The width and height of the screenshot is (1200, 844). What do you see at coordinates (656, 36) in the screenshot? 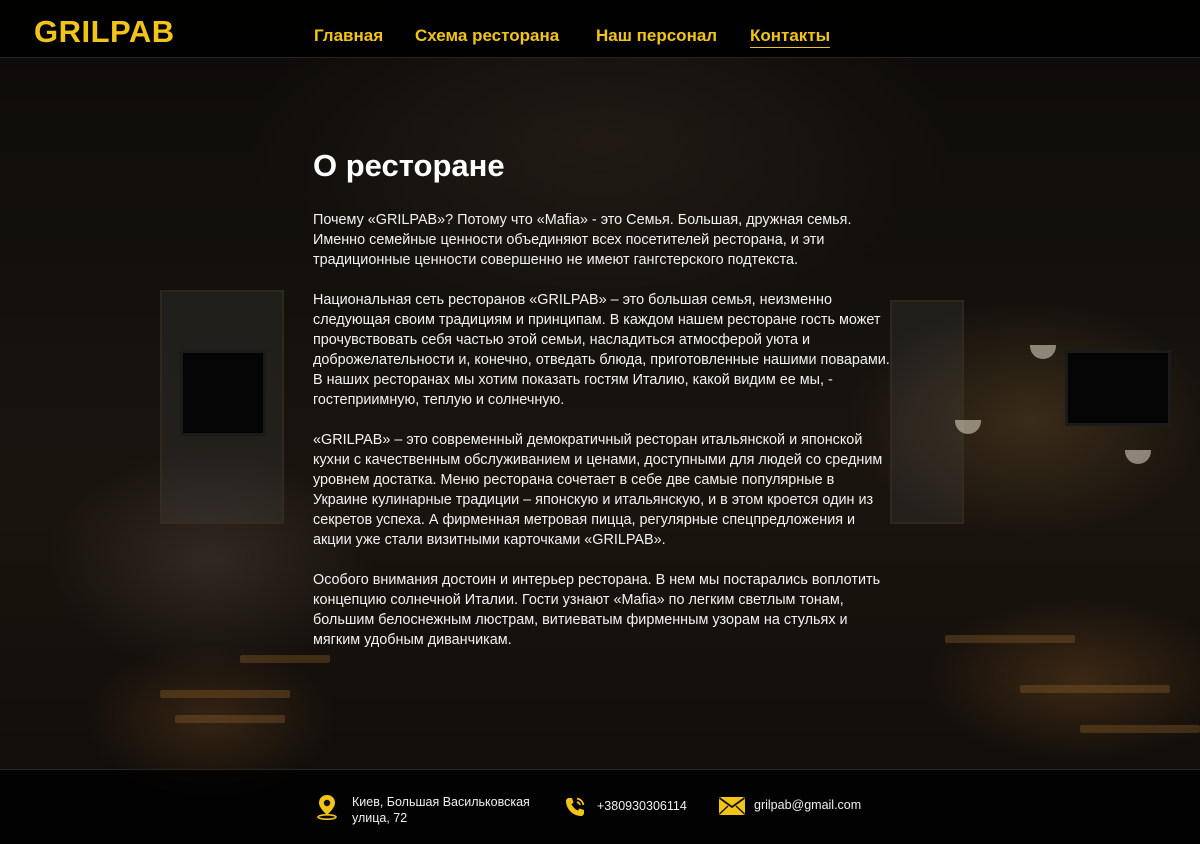
I see `nav-link-staff: Наш персонал` at bounding box center [656, 36].